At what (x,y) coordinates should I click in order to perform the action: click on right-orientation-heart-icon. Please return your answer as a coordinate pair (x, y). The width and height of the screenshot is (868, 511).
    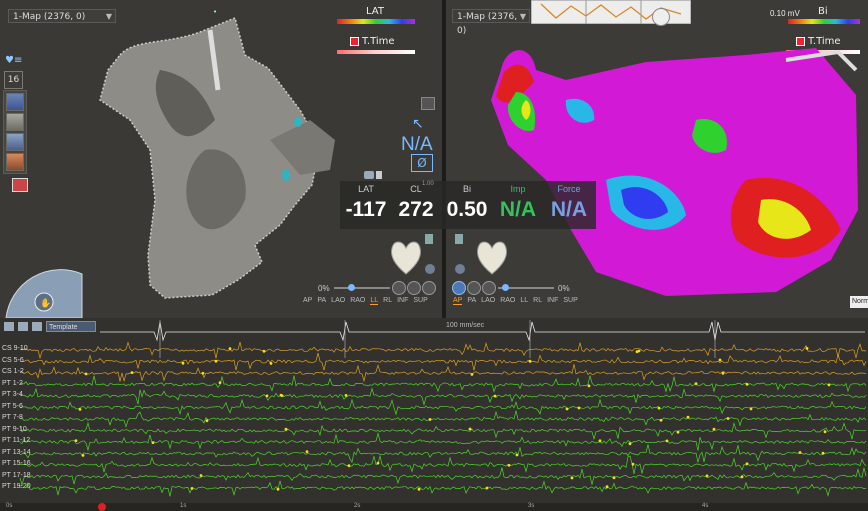
    Looking at the image, I should click on (492, 255).